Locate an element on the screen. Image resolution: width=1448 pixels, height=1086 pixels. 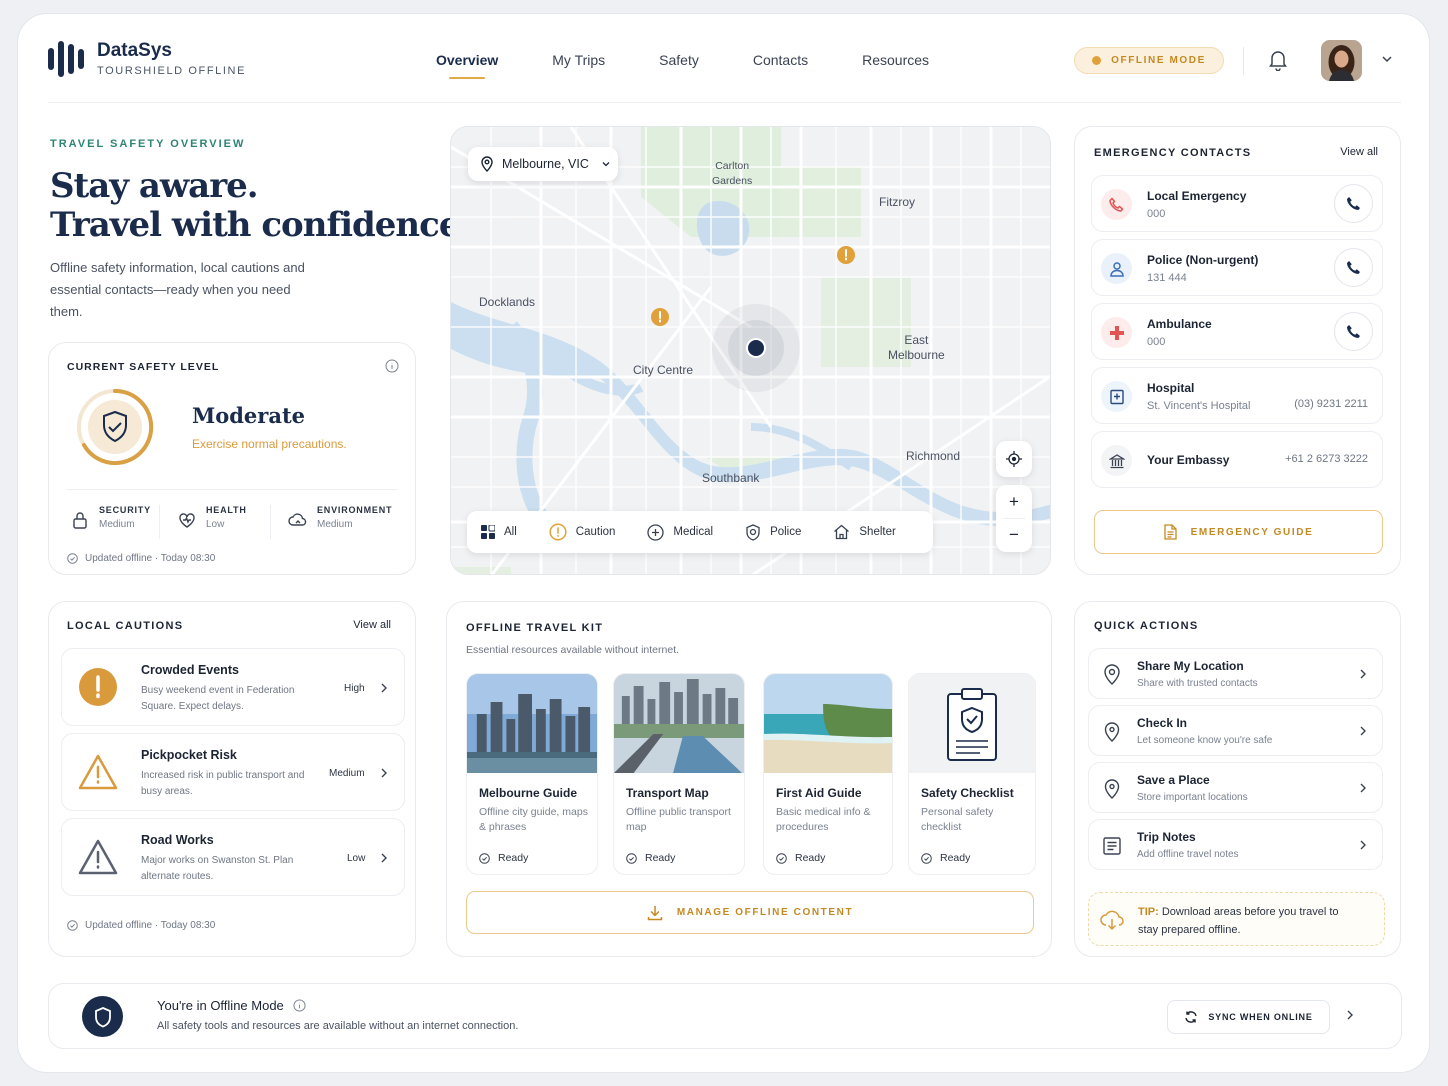
filter-medical: Medical is located at coordinates (680, 532).